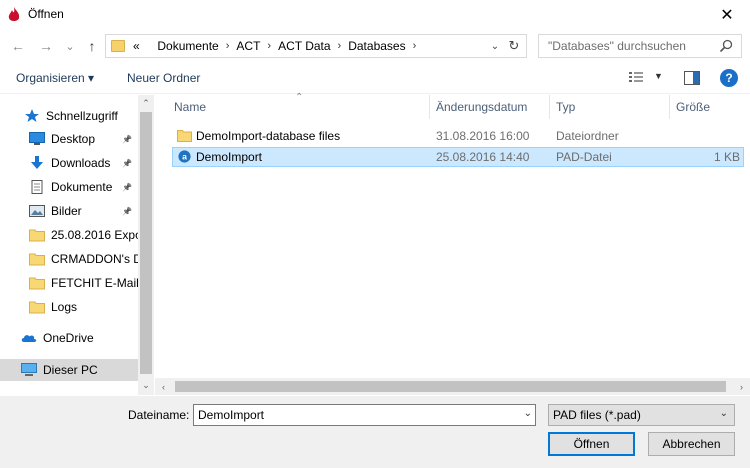  Describe the element at coordinates (693, 107) in the screenshot. I see `column-header-label: Größe` at that location.